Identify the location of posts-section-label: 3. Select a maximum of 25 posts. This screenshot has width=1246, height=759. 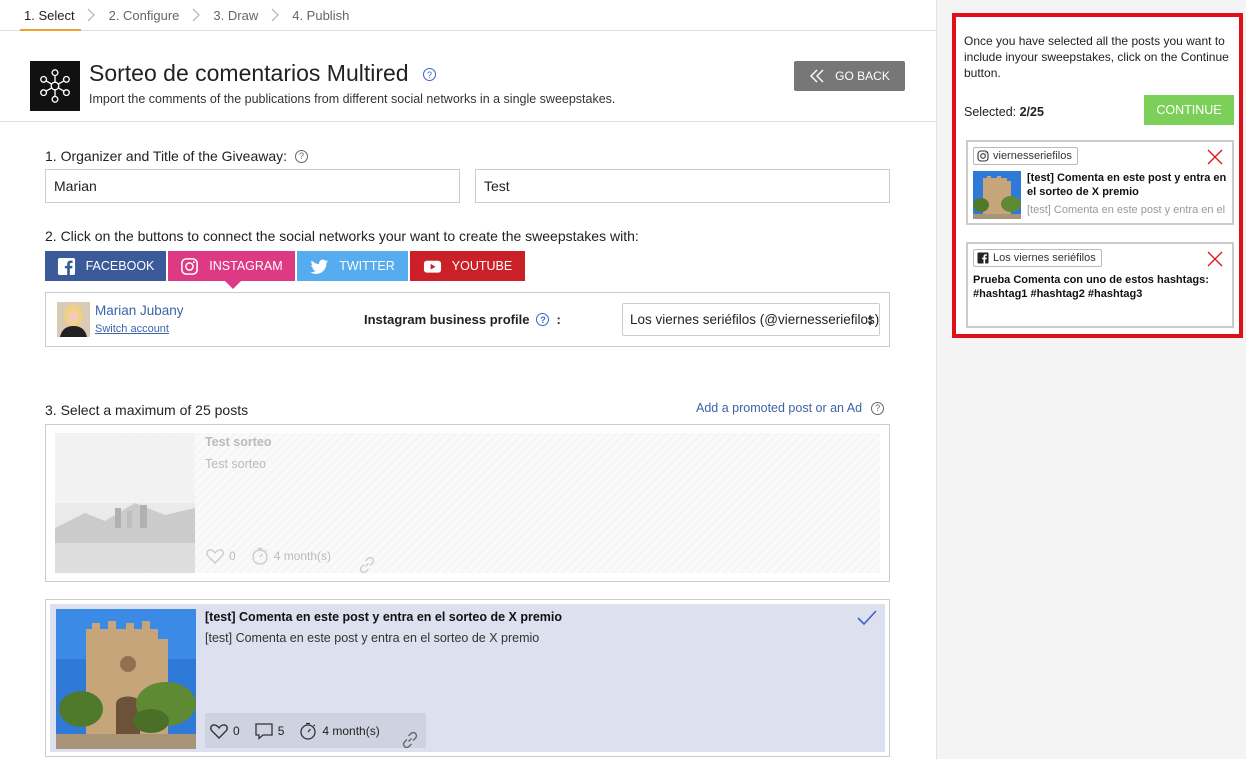
(147, 410).